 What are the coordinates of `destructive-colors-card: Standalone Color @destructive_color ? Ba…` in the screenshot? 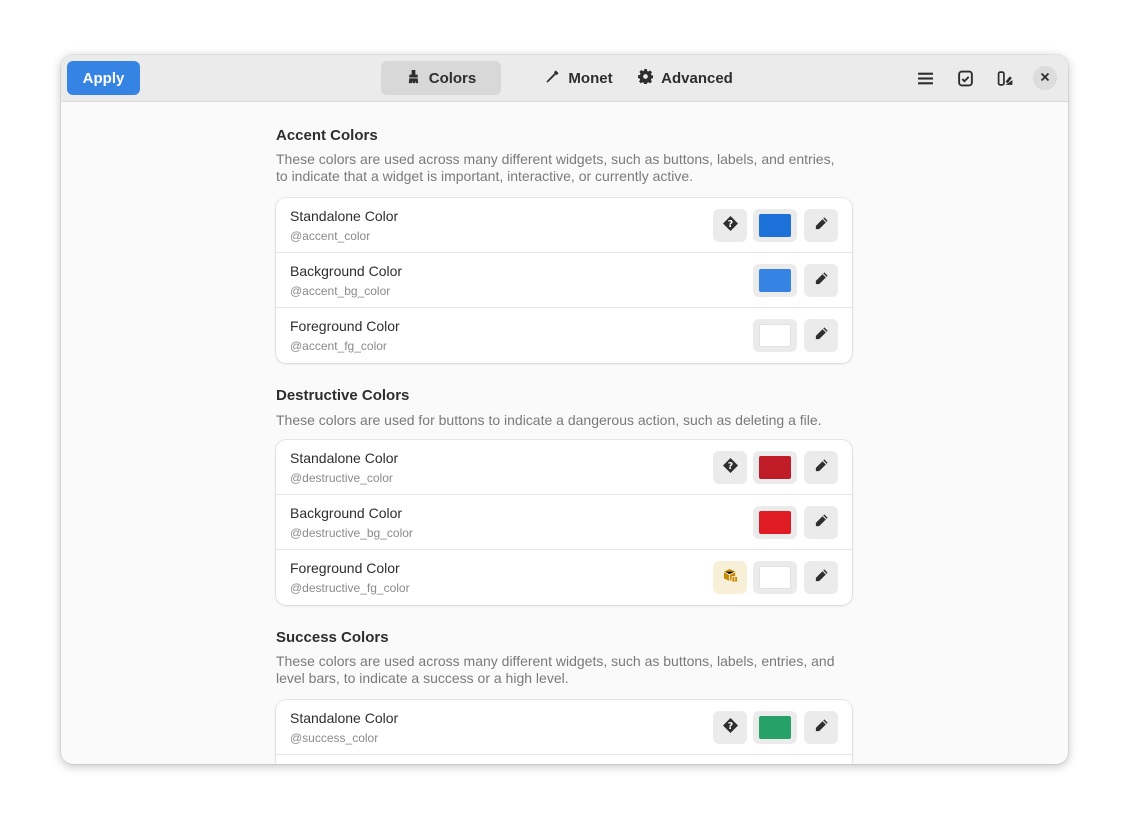 It's located at (564, 522).